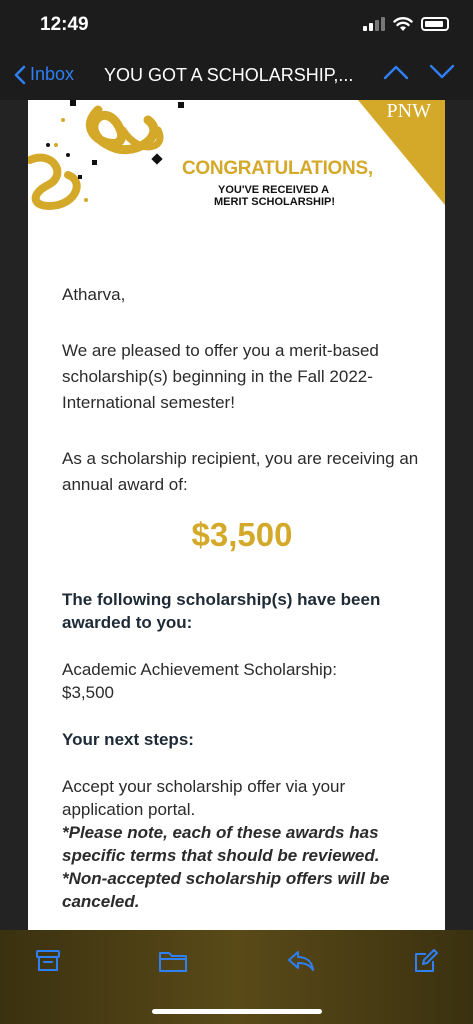  I want to click on status-bar: 12:49, so click(236, 26).